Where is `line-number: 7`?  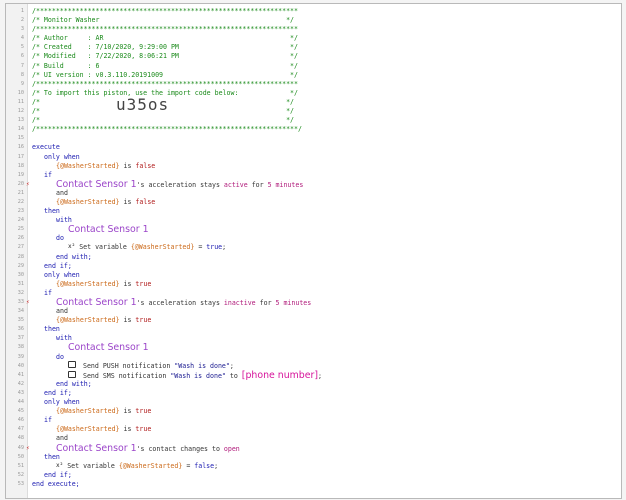 line-number: 7 is located at coordinates (22, 65).